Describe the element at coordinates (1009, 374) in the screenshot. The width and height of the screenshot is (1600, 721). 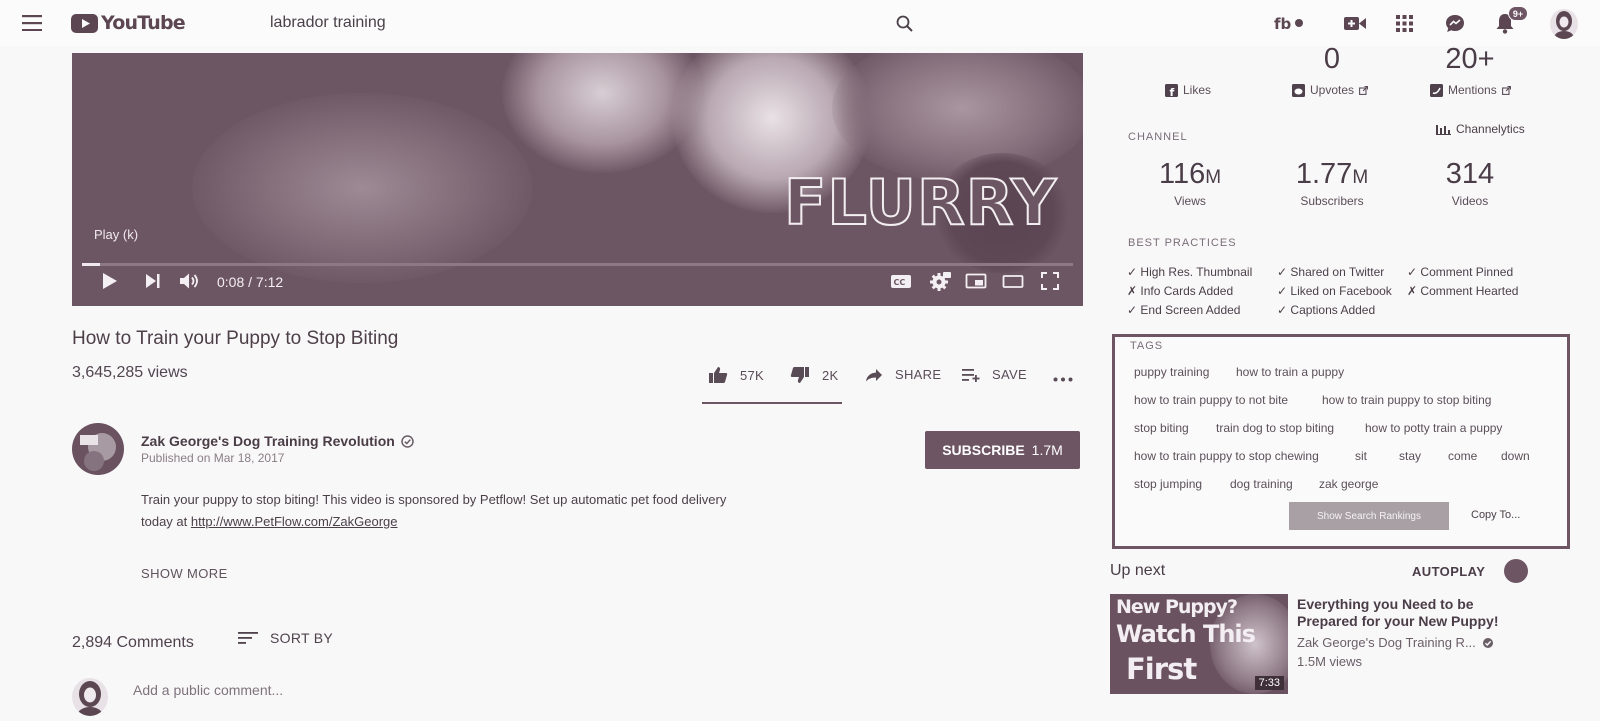
I see `save-label: SAVE` at that location.